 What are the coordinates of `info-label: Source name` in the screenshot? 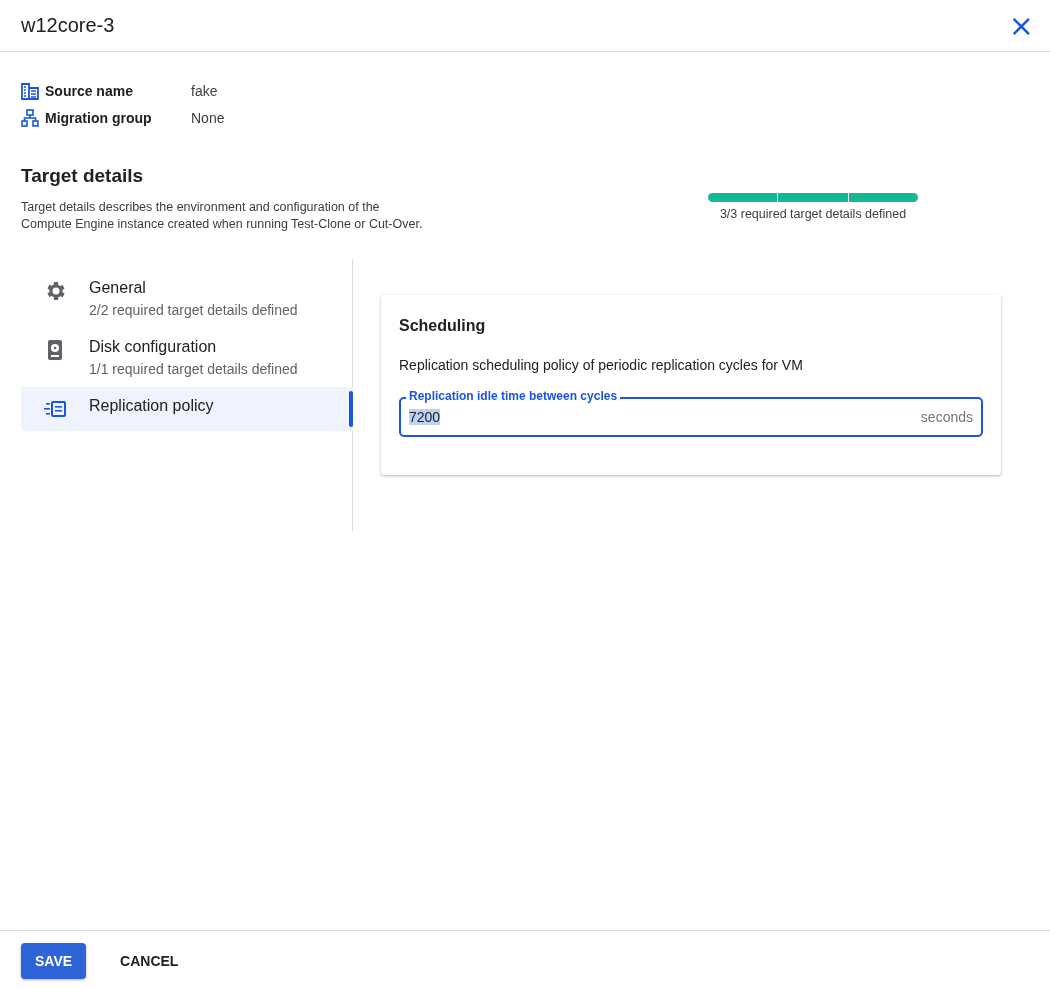 It's located at (89, 91).